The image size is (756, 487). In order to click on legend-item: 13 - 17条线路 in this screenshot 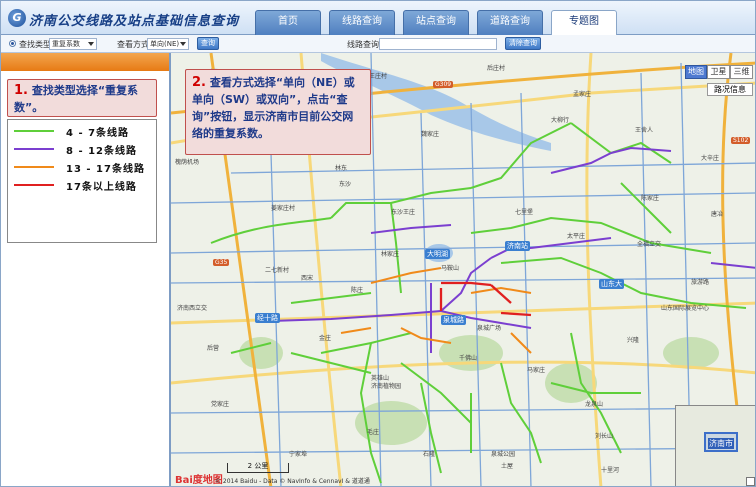, I will do `click(84, 167)`.